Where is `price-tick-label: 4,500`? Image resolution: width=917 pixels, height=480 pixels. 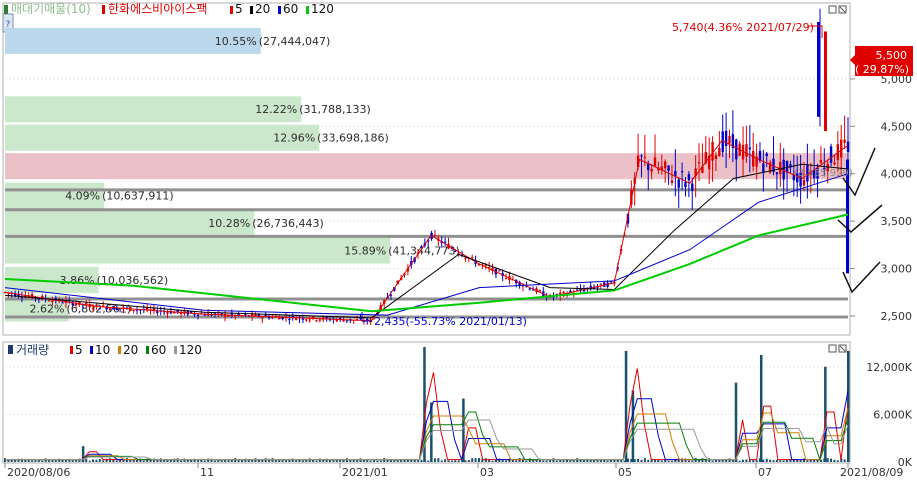 price-tick-label: 4,500 is located at coordinates (897, 126).